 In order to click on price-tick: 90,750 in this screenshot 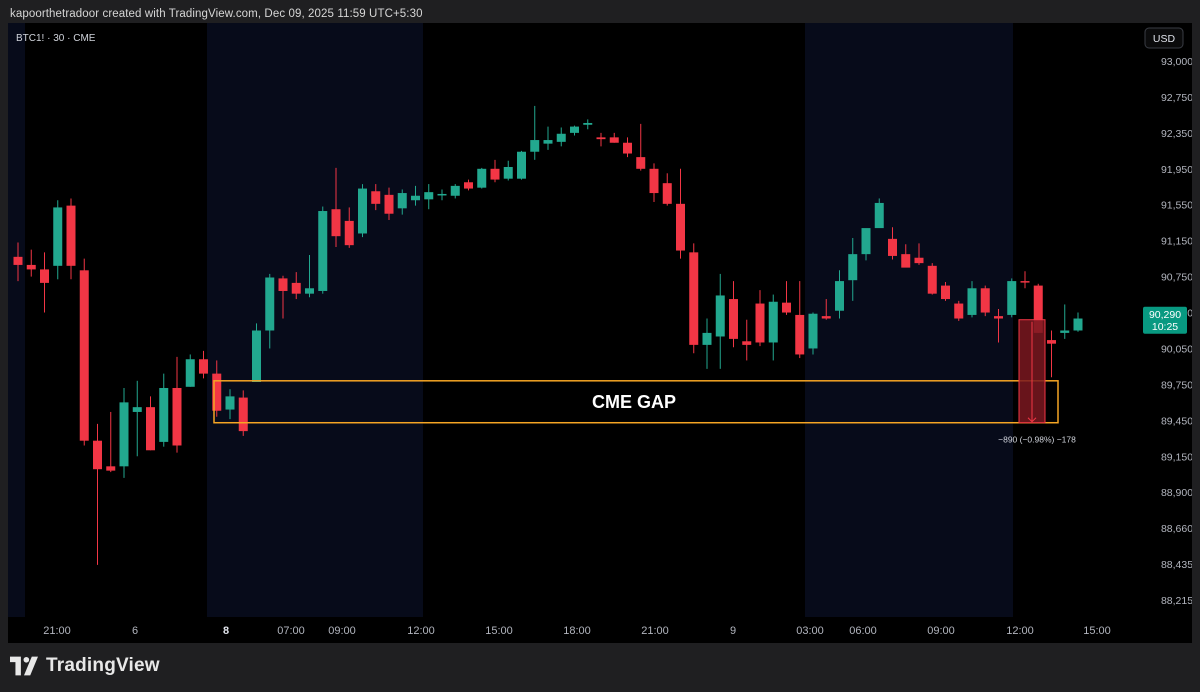, I will do `click(1176, 278)`.